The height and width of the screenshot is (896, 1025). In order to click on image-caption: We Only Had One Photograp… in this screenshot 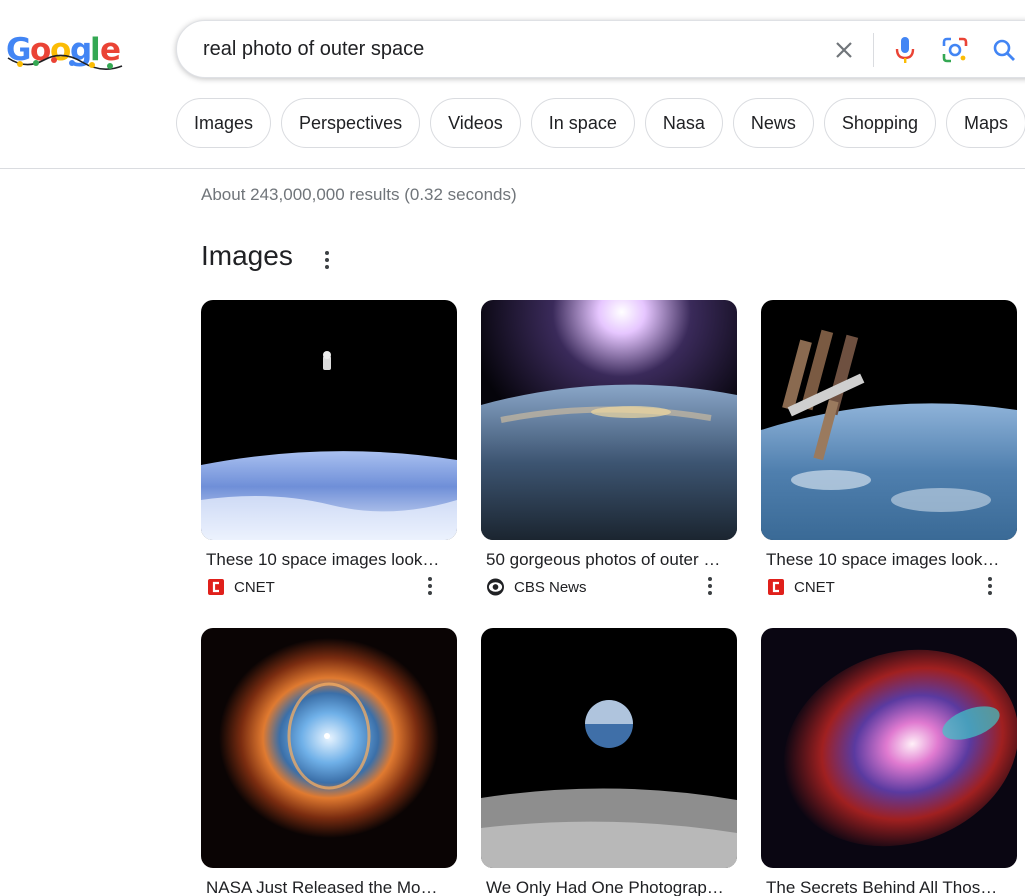, I will do `click(608, 887)`.